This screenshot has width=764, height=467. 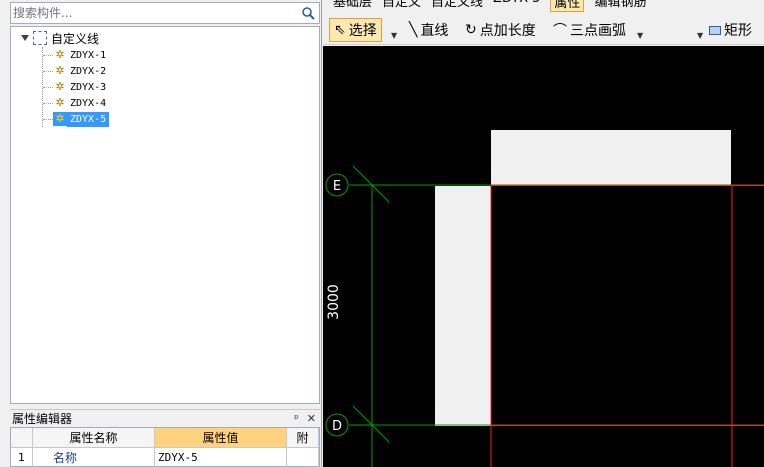 I want to click on property-editor-title: 属性编辑器, so click(x=42, y=418).